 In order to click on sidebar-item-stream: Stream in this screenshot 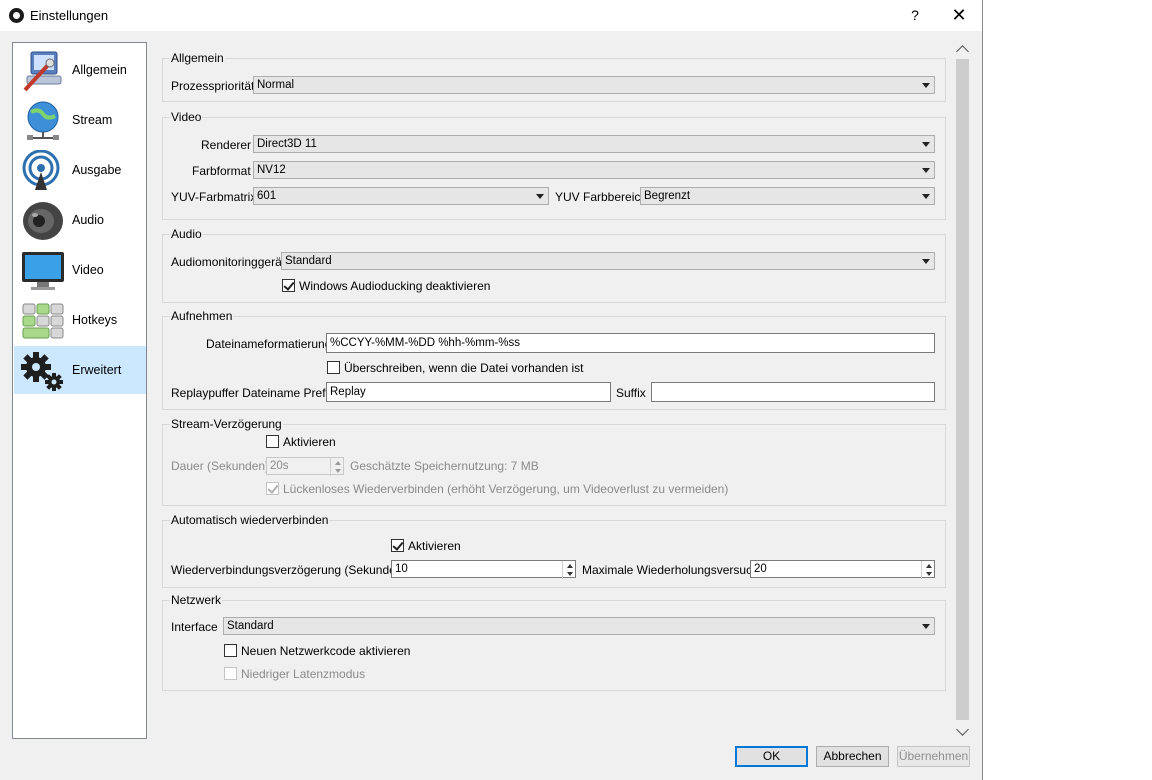, I will do `click(80, 120)`.